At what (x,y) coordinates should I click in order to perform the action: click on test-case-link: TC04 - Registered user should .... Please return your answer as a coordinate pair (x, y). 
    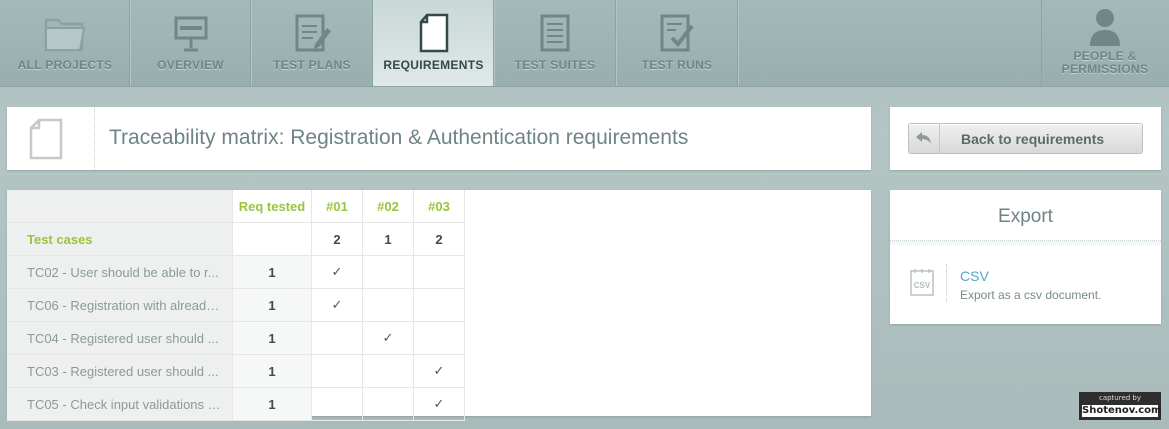
    Looking at the image, I should click on (120, 338).